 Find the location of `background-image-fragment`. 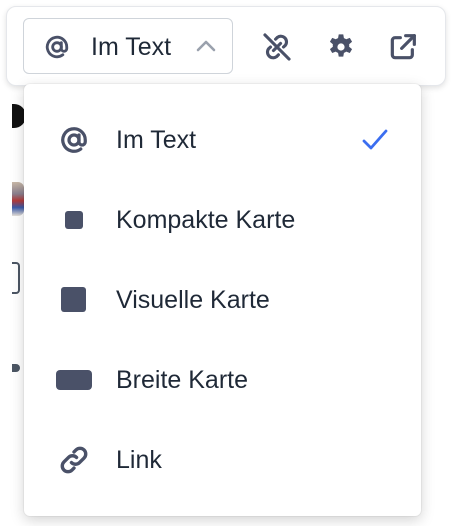

background-image-fragment is located at coordinates (18, 199).